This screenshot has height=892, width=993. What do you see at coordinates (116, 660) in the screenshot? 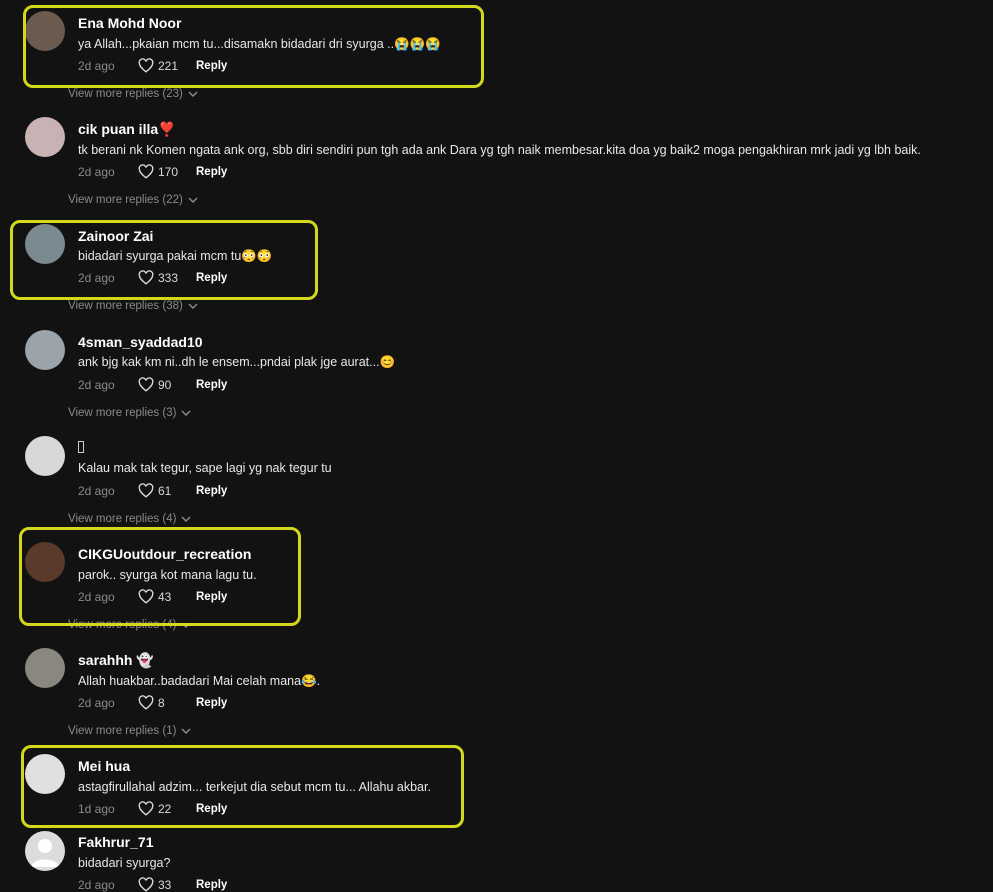
I see `comment-author: sarahhh 👻` at bounding box center [116, 660].